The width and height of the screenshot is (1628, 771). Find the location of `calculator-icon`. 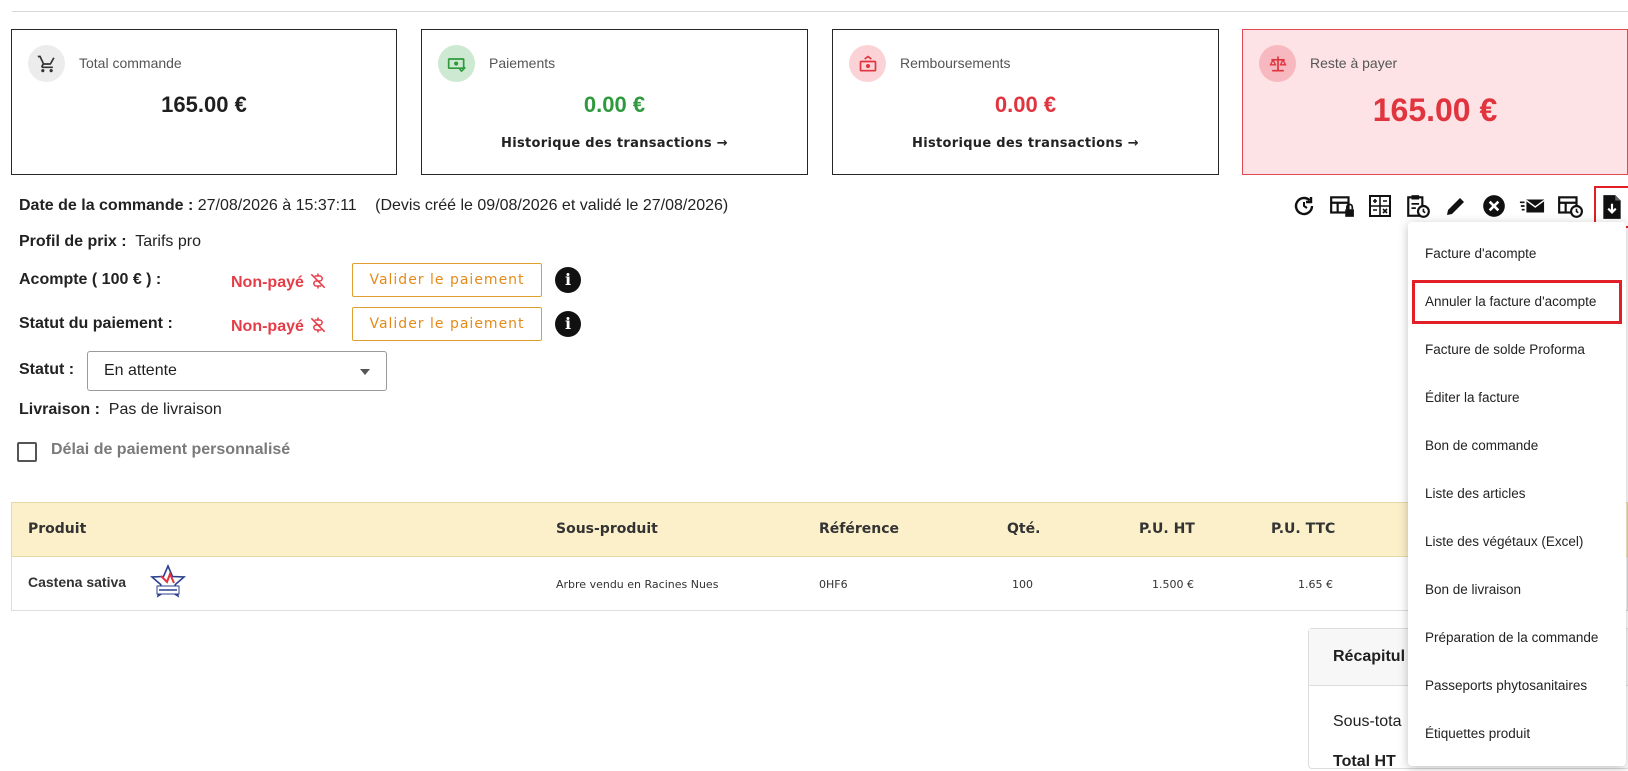

calculator-icon is located at coordinates (1380, 206).